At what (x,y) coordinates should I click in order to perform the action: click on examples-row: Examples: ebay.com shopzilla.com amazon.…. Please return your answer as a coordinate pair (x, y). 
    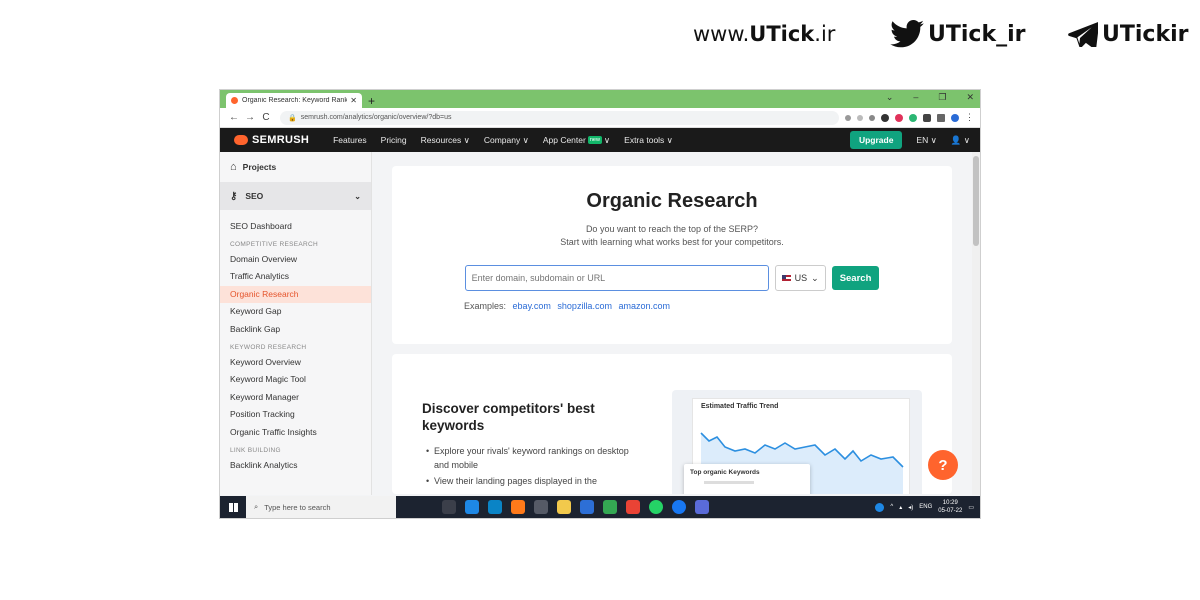
    Looking at the image, I should click on (708, 306).